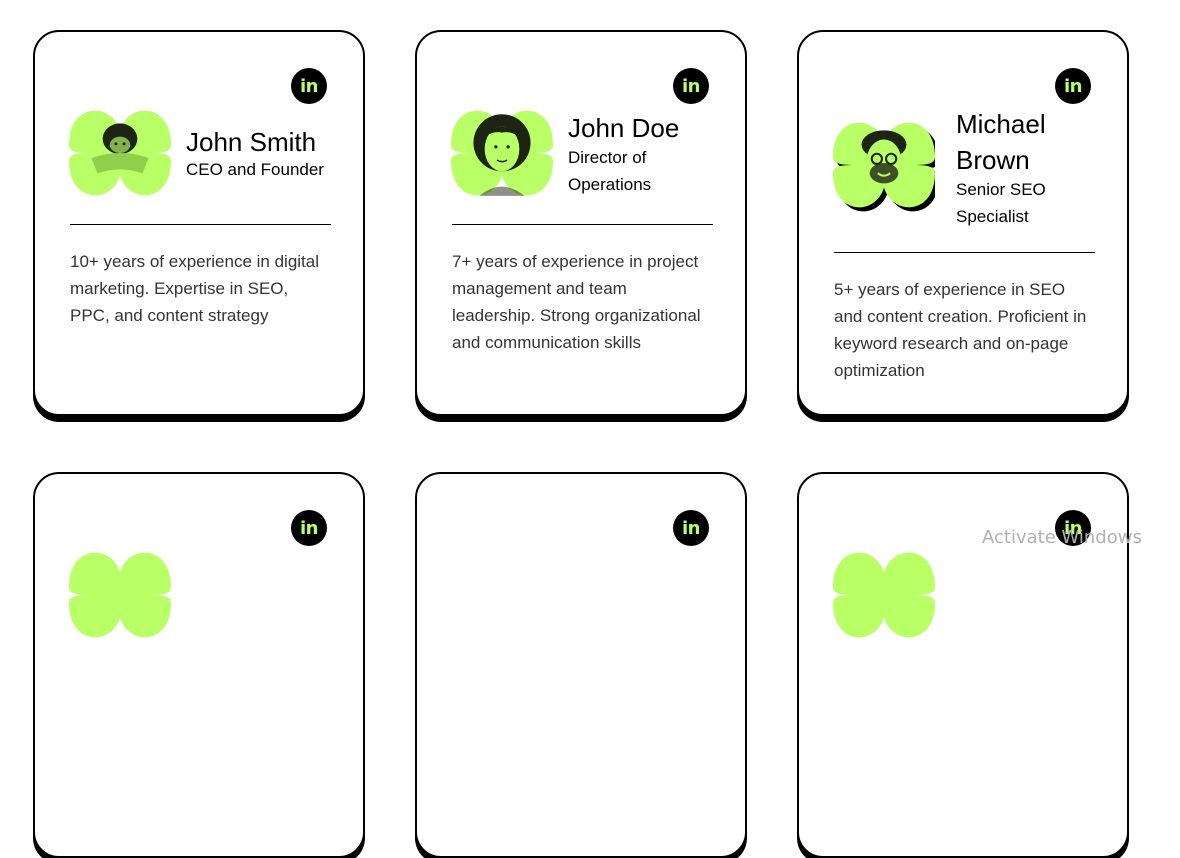 Image resolution: width=1180 pixels, height=858 pixels. What do you see at coordinates (1062, 537) in the screenshot?
I see `activation-watermark: Activate Windows` at bounding box center [1062, 537].